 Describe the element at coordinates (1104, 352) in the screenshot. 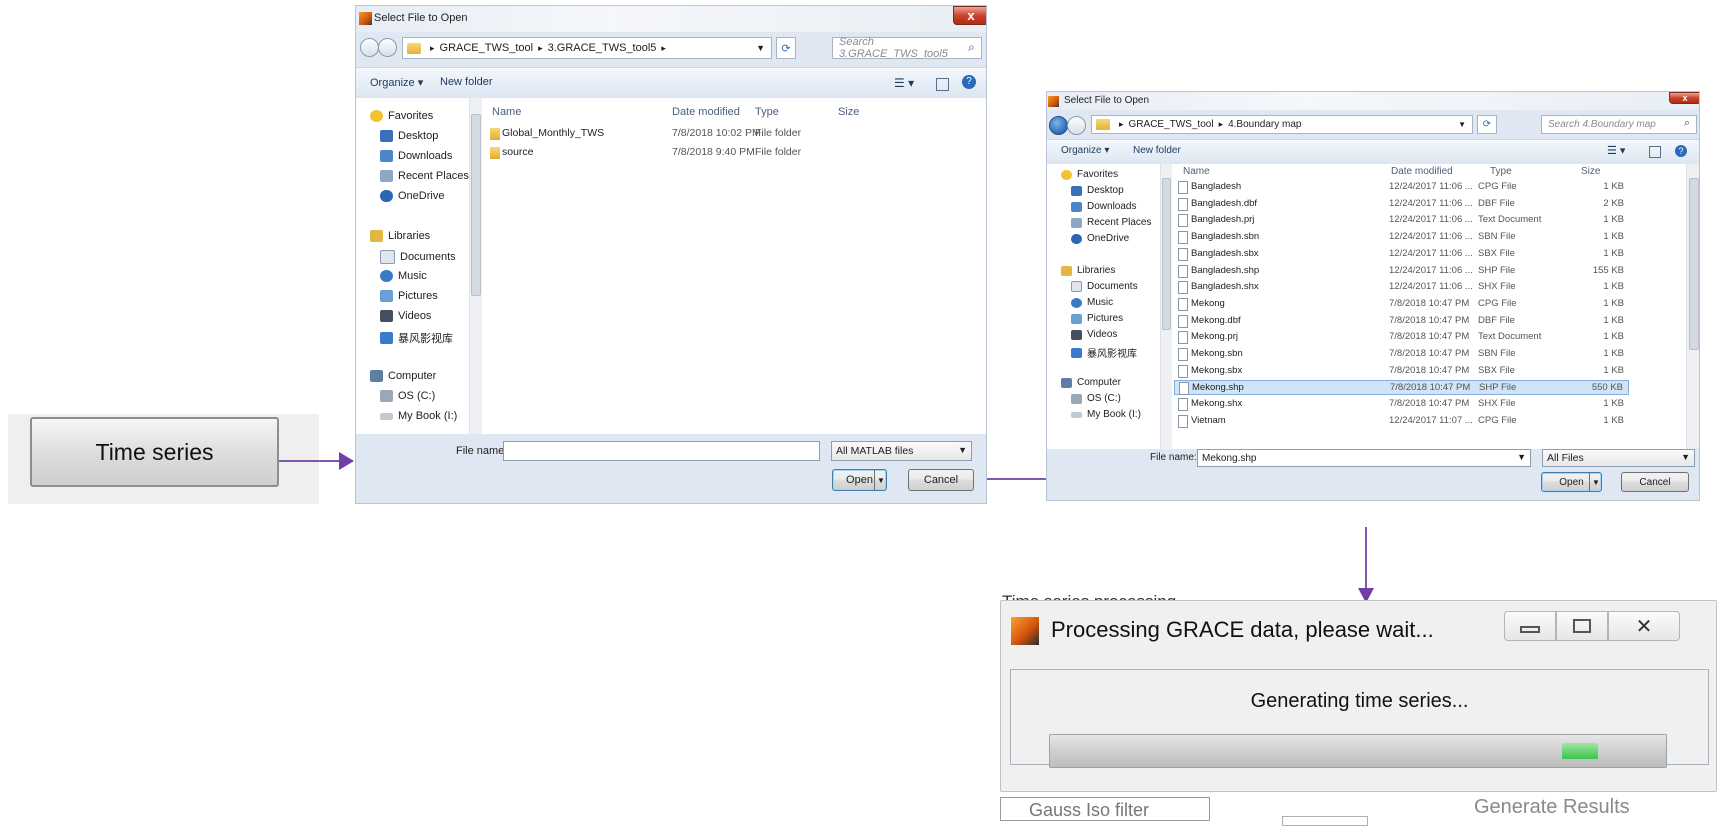

I see `nav-storm-library: 暴风影视库` at that location.